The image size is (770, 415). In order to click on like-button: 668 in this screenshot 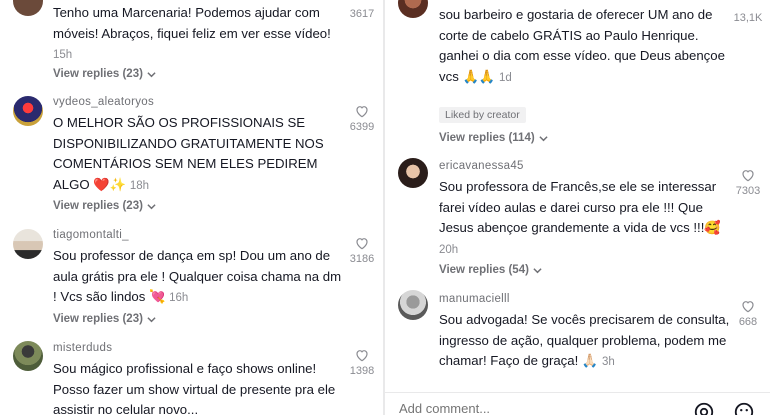, I will do `click(748, 313)`.